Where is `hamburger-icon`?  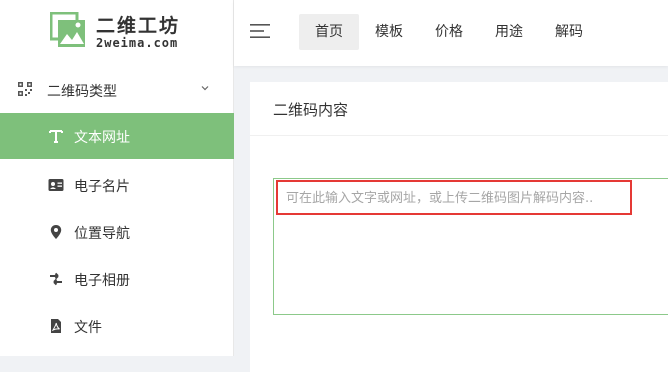
hamburger-icon is located at coordinates (261, 31).